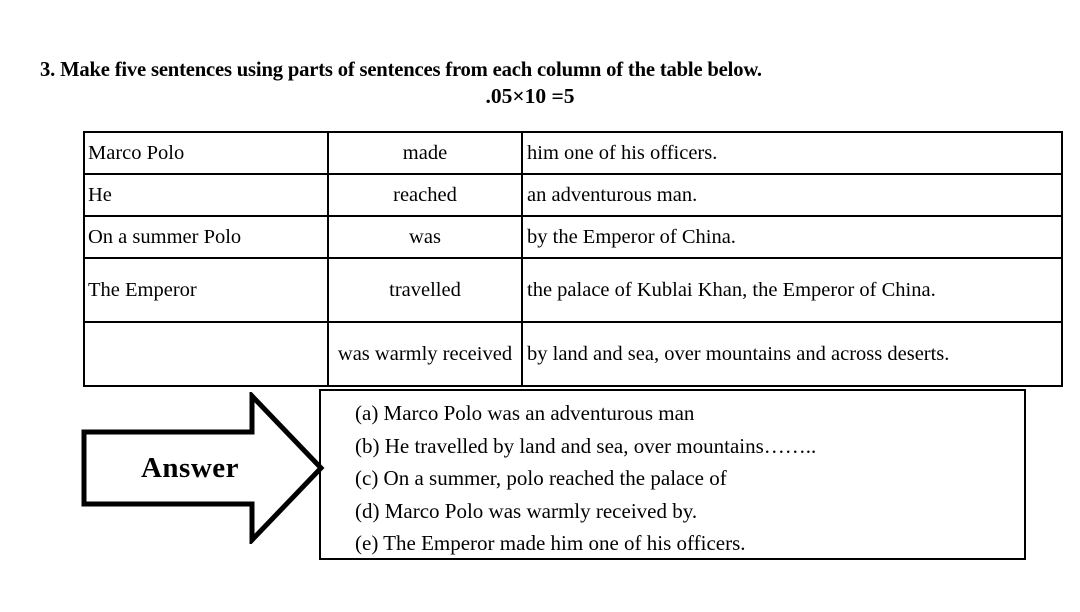 Image resolution: width=1080 pixels, height=612 pixels. Describe the element at coordinates (525, 413) in the screenshot. I see `answer-line: (a) Marco Polo was an adventurous man` at that location.